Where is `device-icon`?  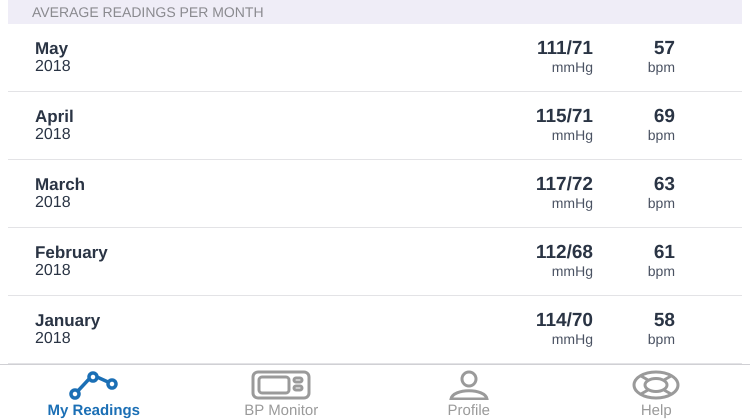 device-icon is located at coordinates (281, 385).